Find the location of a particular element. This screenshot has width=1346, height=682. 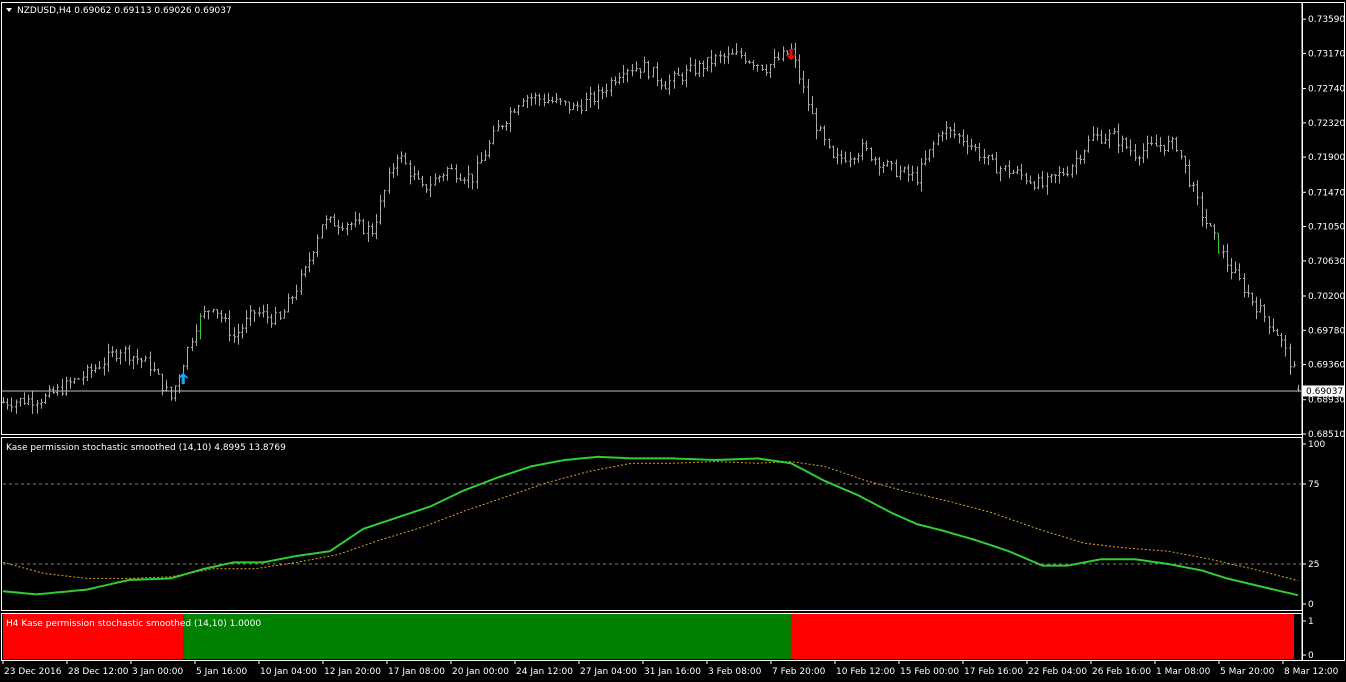

price-label: 0.69360 is located at coordinates (1326, 366).